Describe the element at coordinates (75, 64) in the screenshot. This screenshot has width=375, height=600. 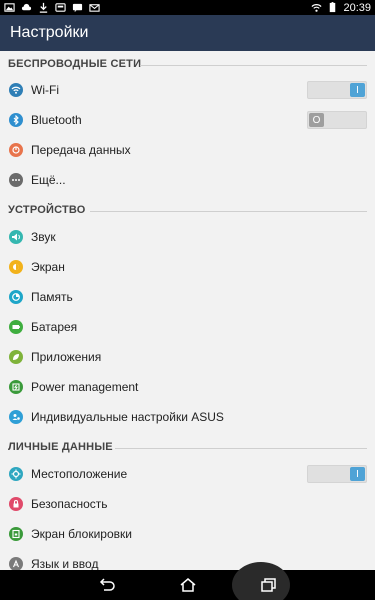
I see `section-title: БЕСПРОВОДНЫЕ СЕТИ` at that location.